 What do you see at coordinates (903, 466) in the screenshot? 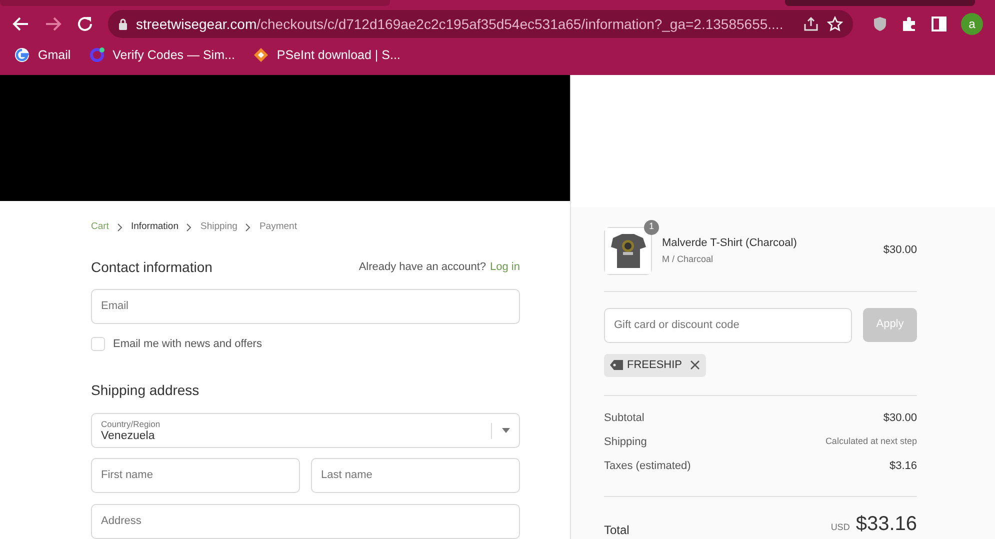
I see `summary-value: $3.16` at bounding box center [903, 466].